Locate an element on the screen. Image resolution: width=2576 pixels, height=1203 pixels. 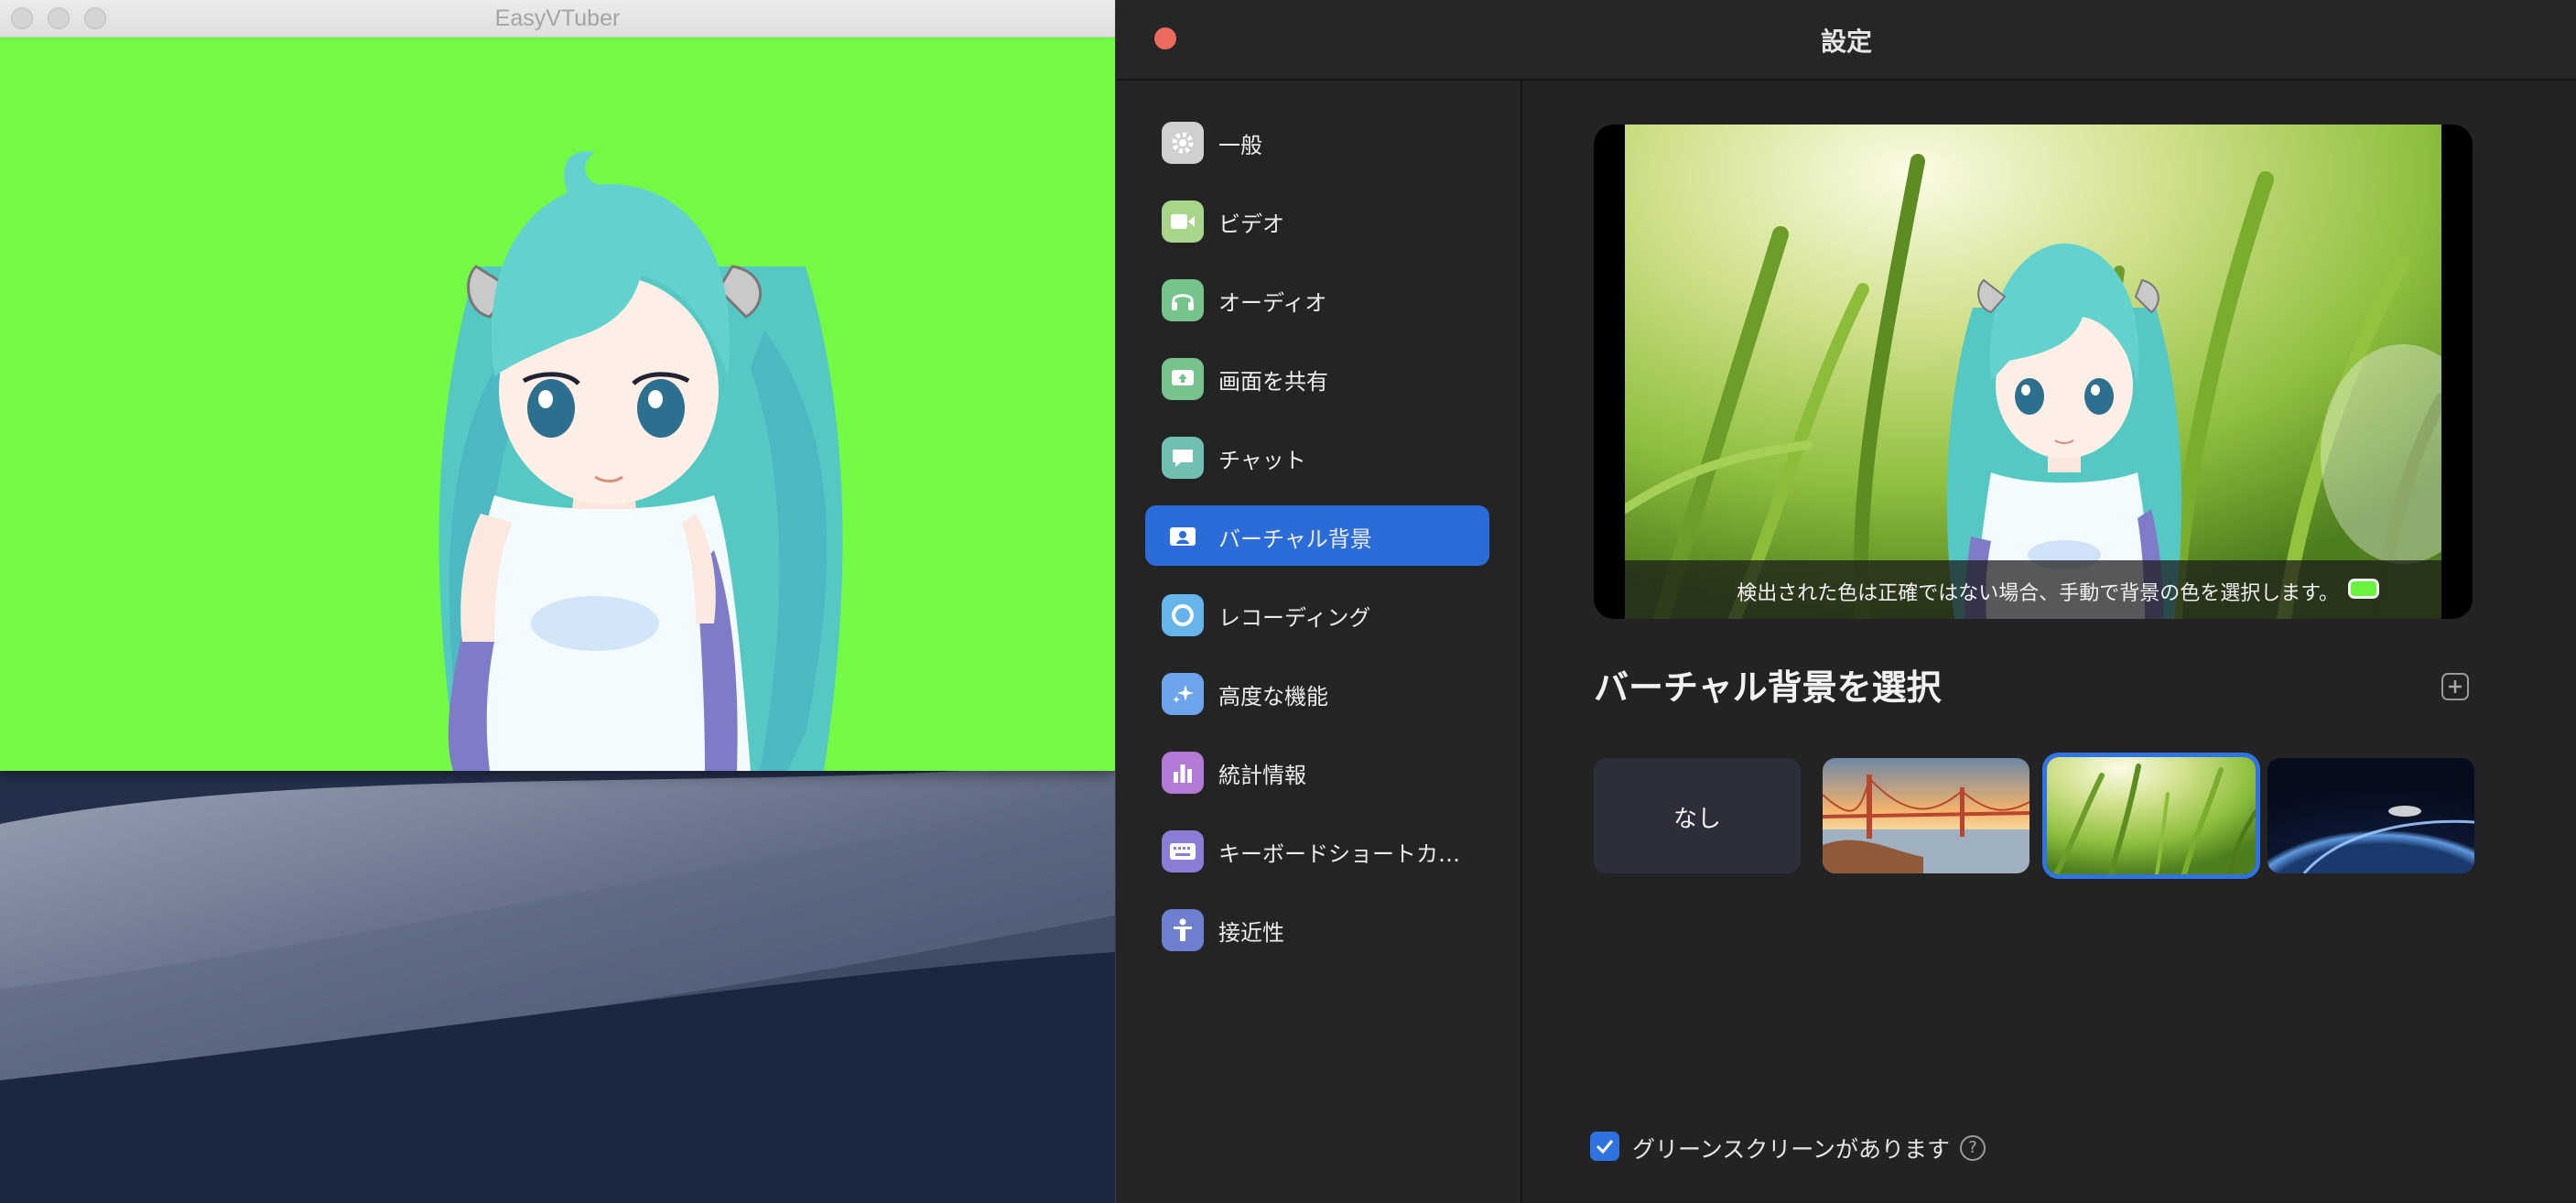
sidebar-item-label: 一般 is located at coordinates (1240, 145).